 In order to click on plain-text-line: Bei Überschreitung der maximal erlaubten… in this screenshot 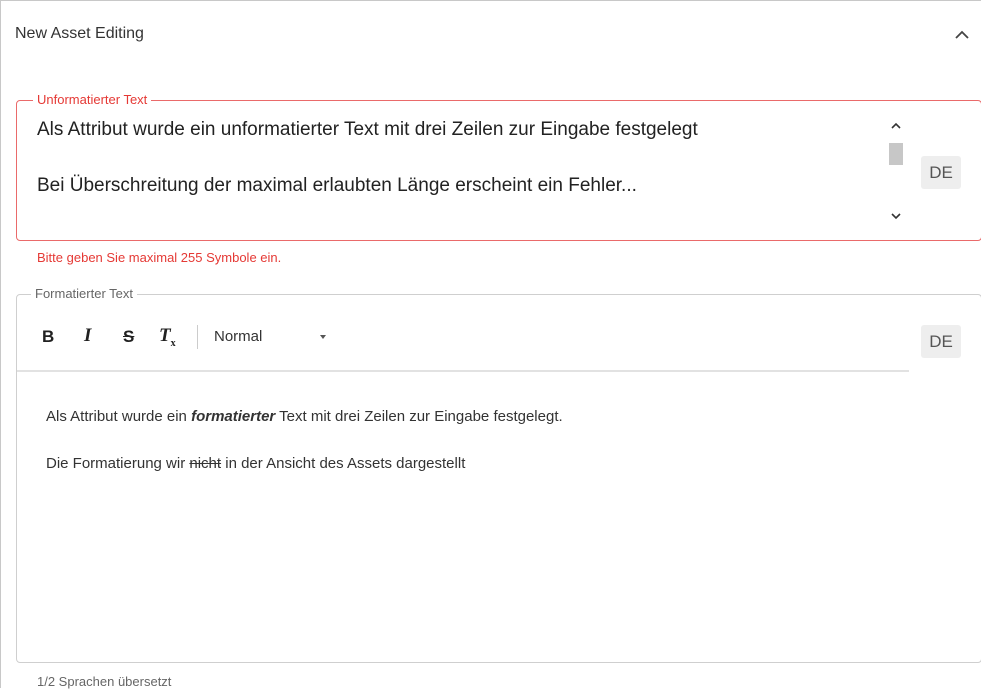, I will do `click(337, 186)`.